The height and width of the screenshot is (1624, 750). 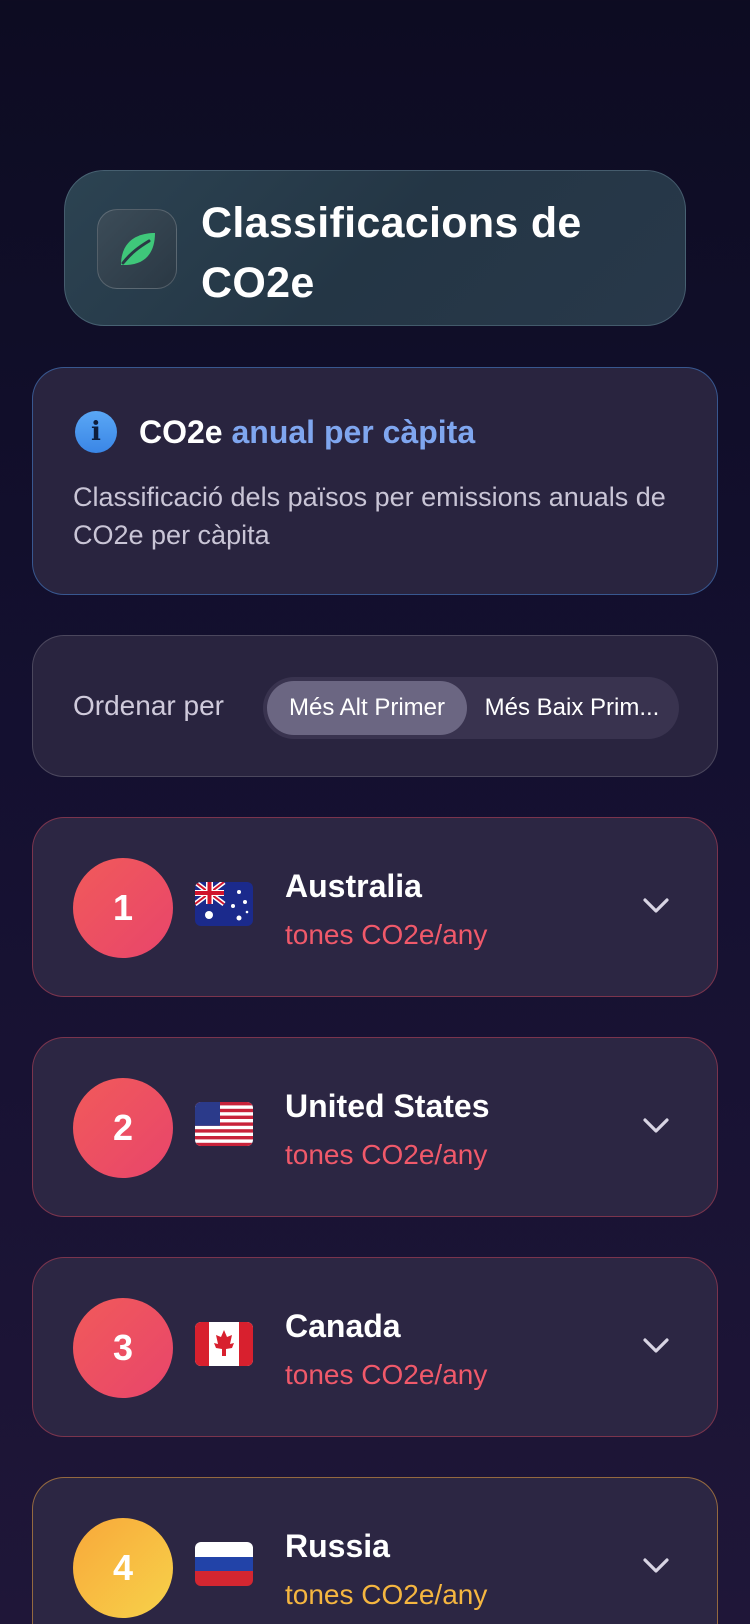 What do you see at coordinates (353, 886) in the screenshot?
I see `country-name: Australia` at bounding box center [353, 886].